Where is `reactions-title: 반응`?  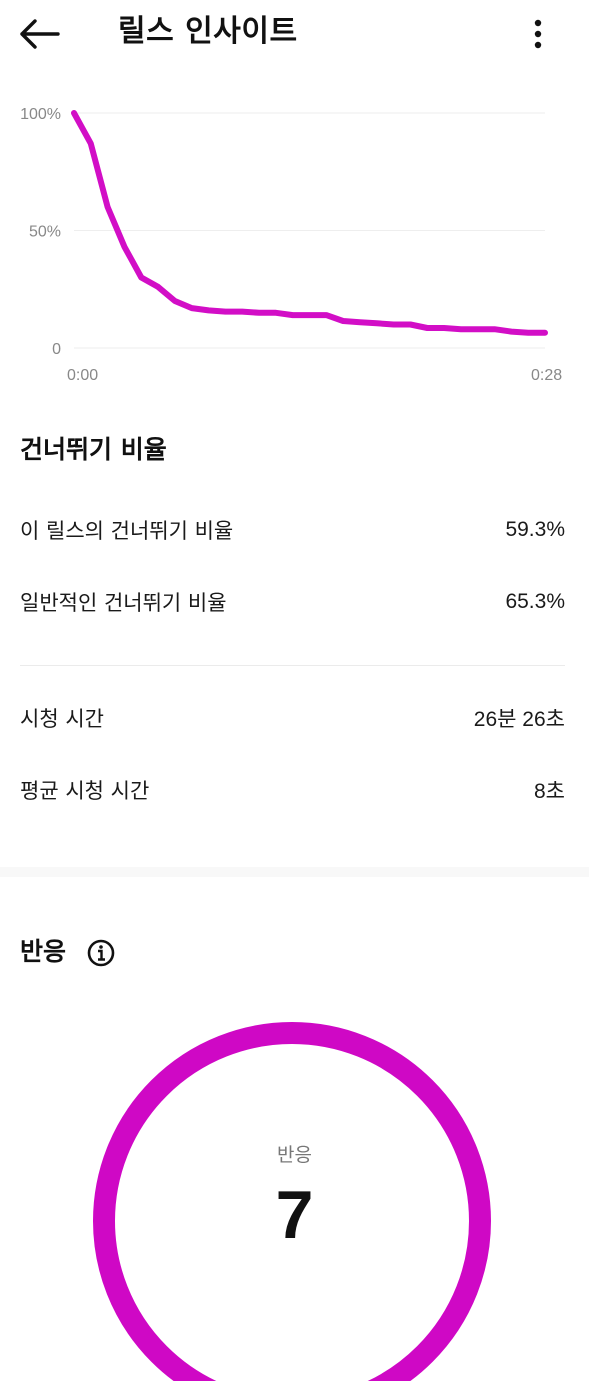
reactions-title: 반응 is located at coordinates (43, 951).